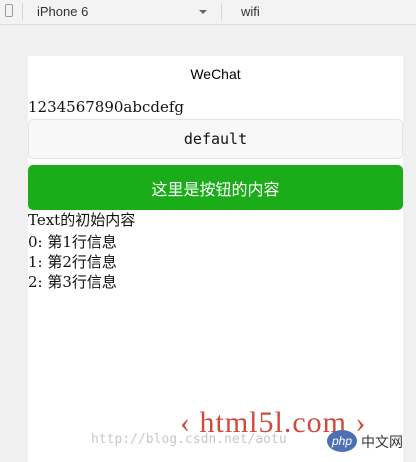  I want to click on list-item: 1: 第2行信息, so click(72, 262).